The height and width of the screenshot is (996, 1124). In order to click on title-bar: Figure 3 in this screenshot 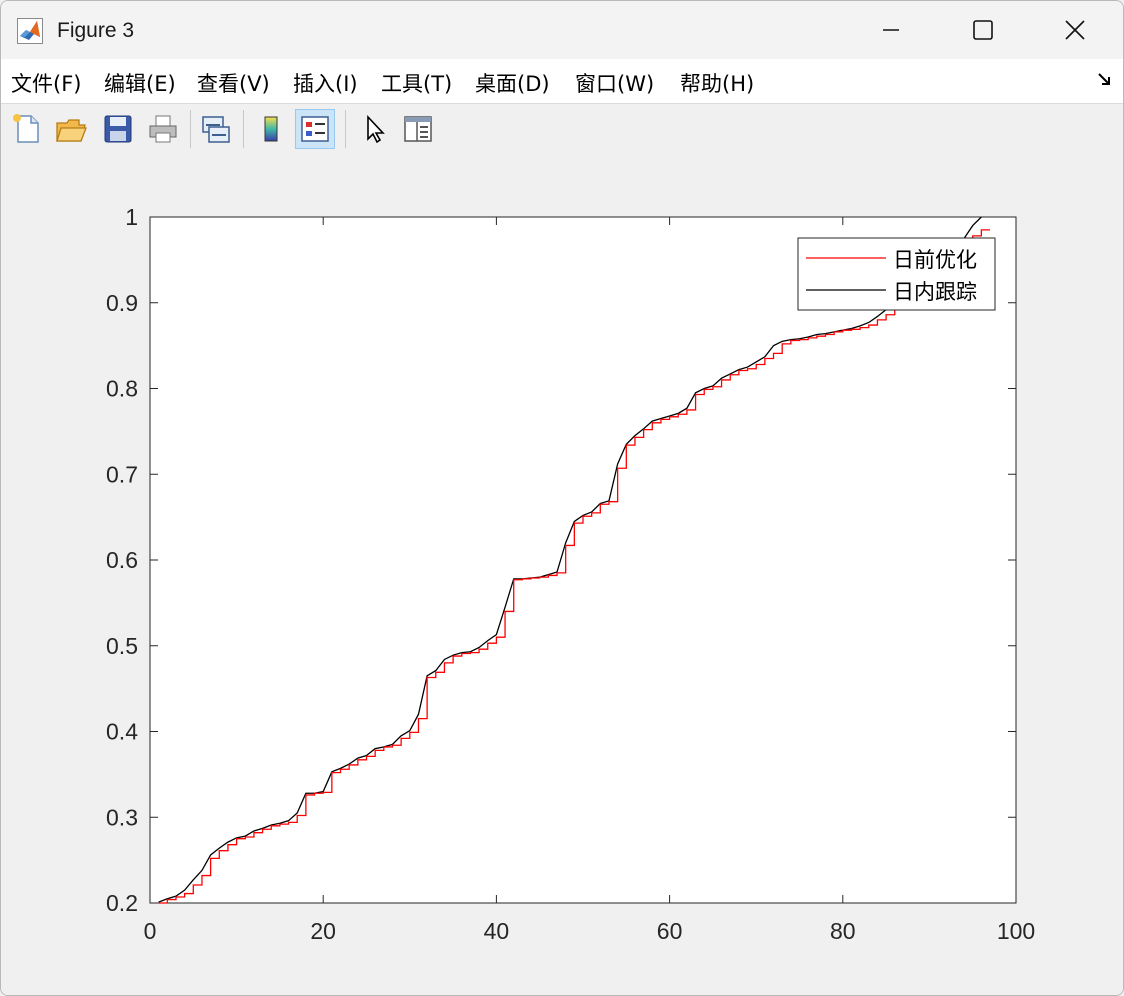, I will do `click(562, 30)`.